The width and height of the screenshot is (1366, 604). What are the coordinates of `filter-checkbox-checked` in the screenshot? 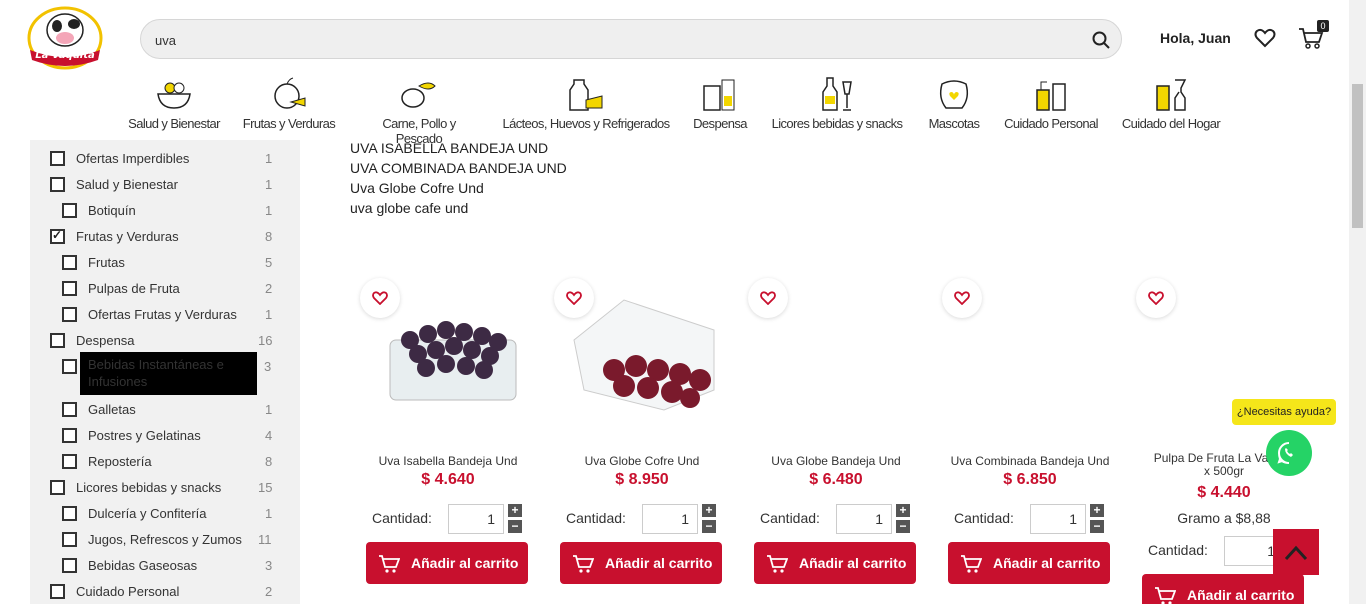 It's located at (57, 236).